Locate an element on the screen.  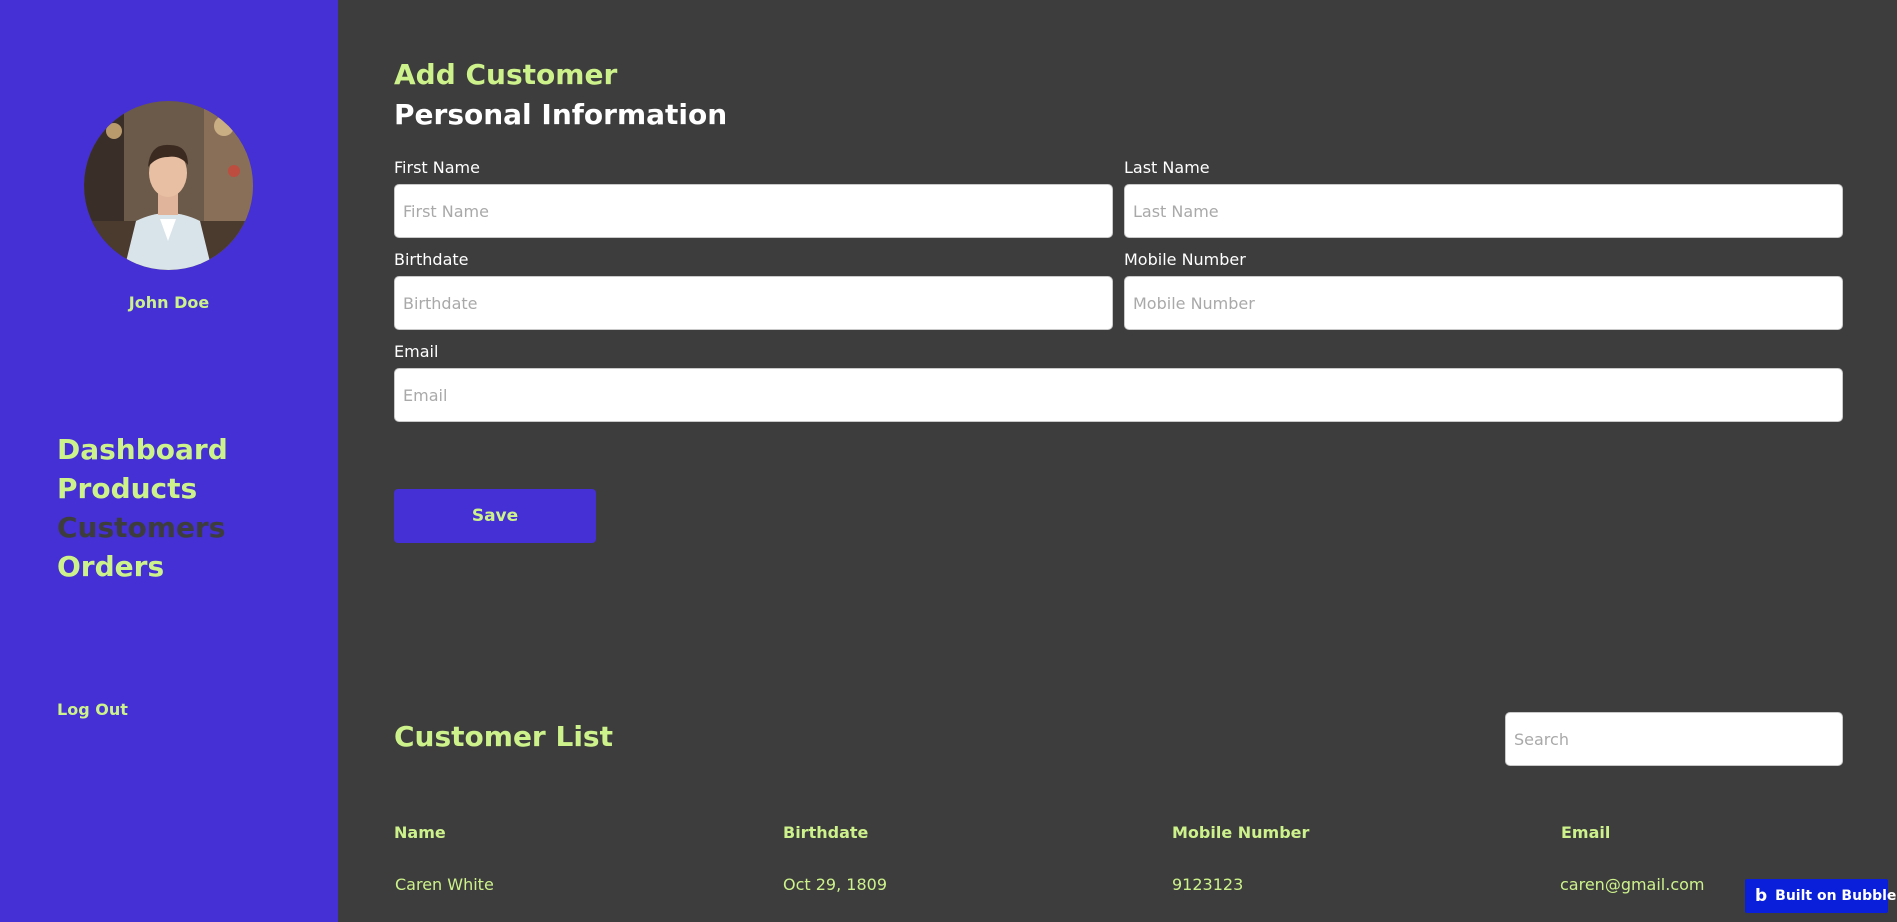
logout-link: Log Out is located at coordinates (92, 709).